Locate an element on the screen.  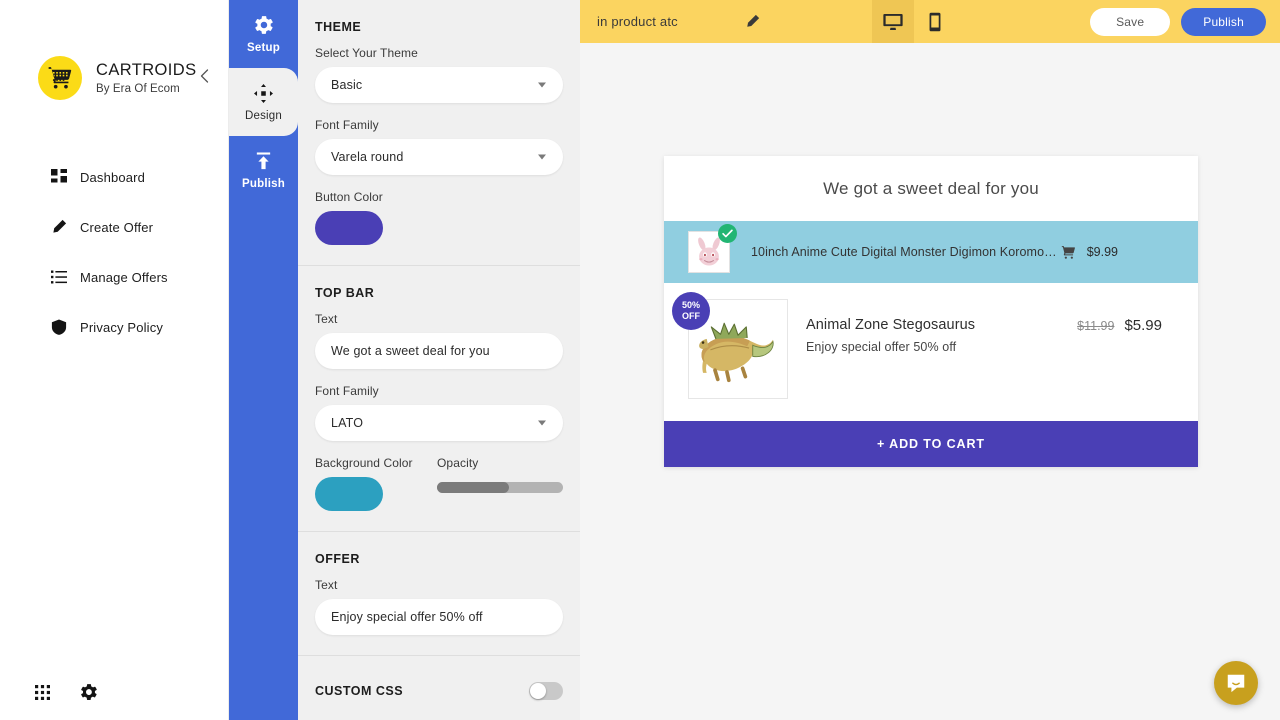
chevron-left-icon is located at coordinates (204, 76).